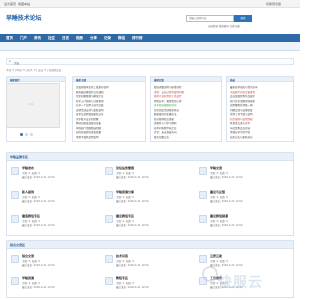  What do you see at coordinates (65, 38) in the screenshot?
I see `nav-blog: 日志` at bounding box center [65, 38].